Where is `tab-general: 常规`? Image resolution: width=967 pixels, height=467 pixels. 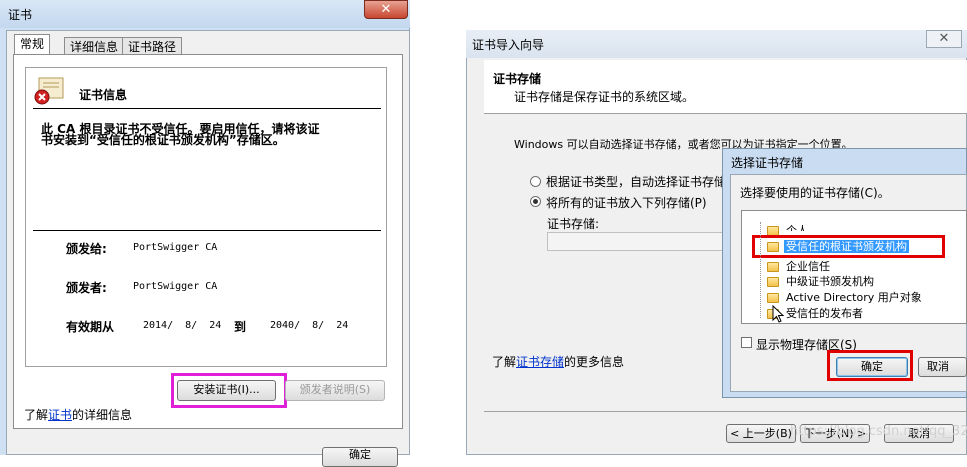 tab-general: 常规 is located at coordinates (32, 45).